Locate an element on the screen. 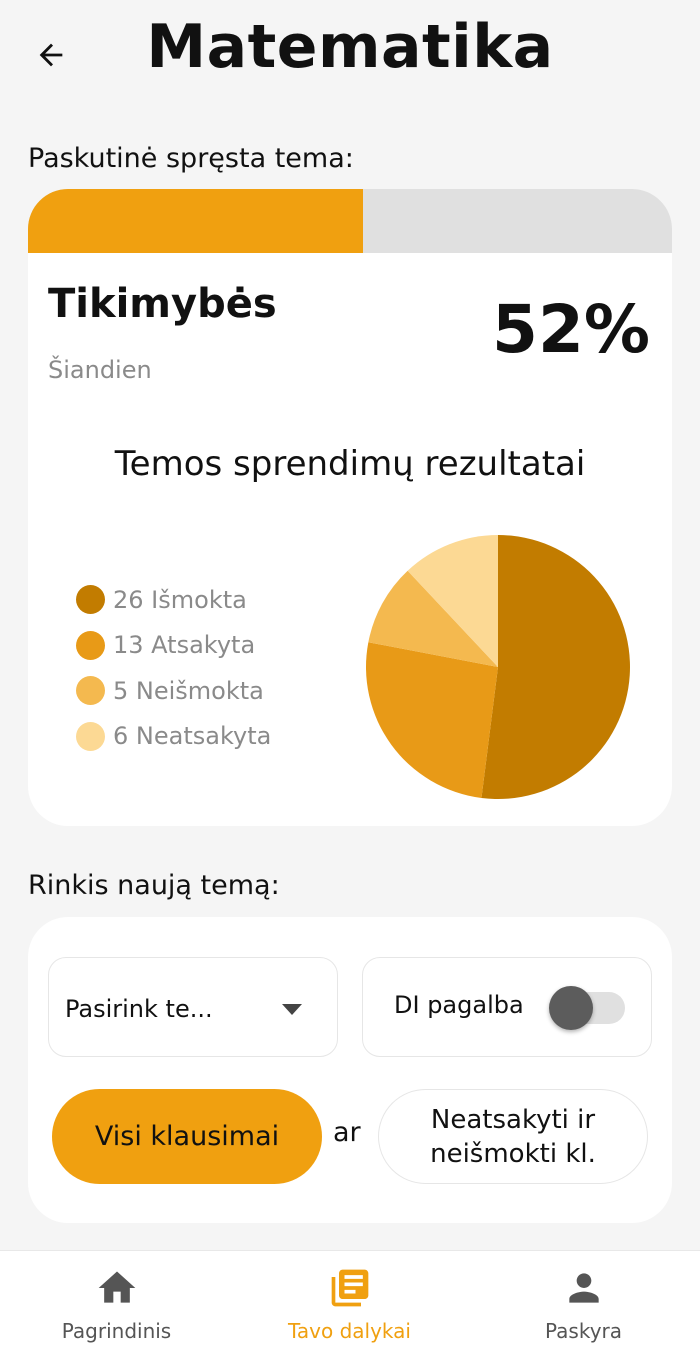  all-questions-button: Visi klausimai is located at coordinates (187, 1136).